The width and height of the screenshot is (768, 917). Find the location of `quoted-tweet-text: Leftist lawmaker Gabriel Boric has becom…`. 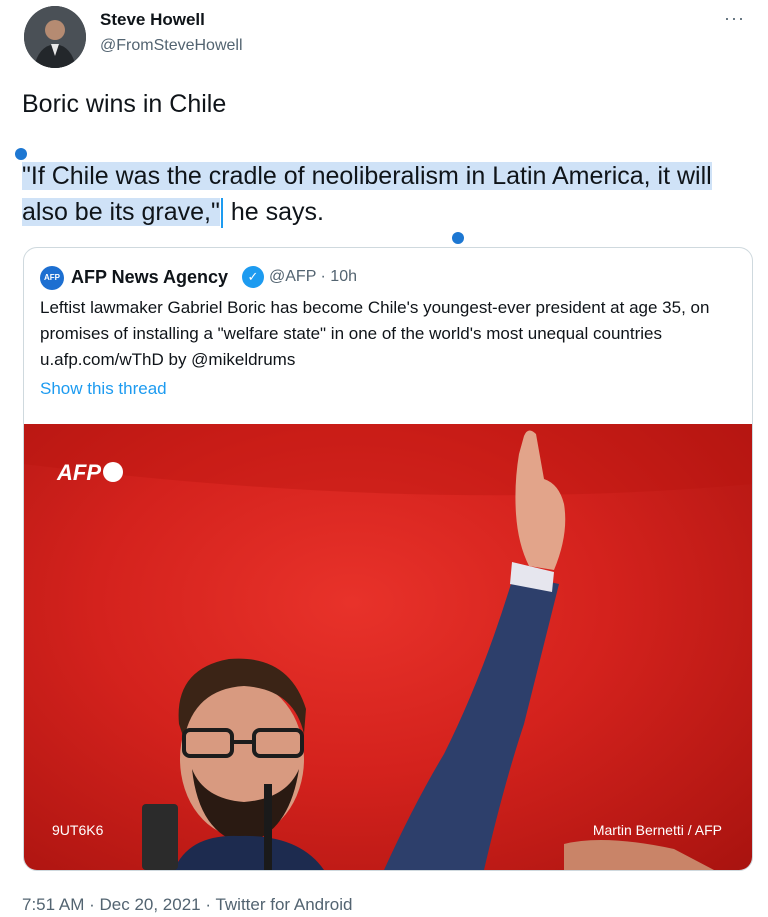

quoted-tweet-text: Leftist lawmaker Gabriel Boric has becom… is located at coordinates (375, 333).